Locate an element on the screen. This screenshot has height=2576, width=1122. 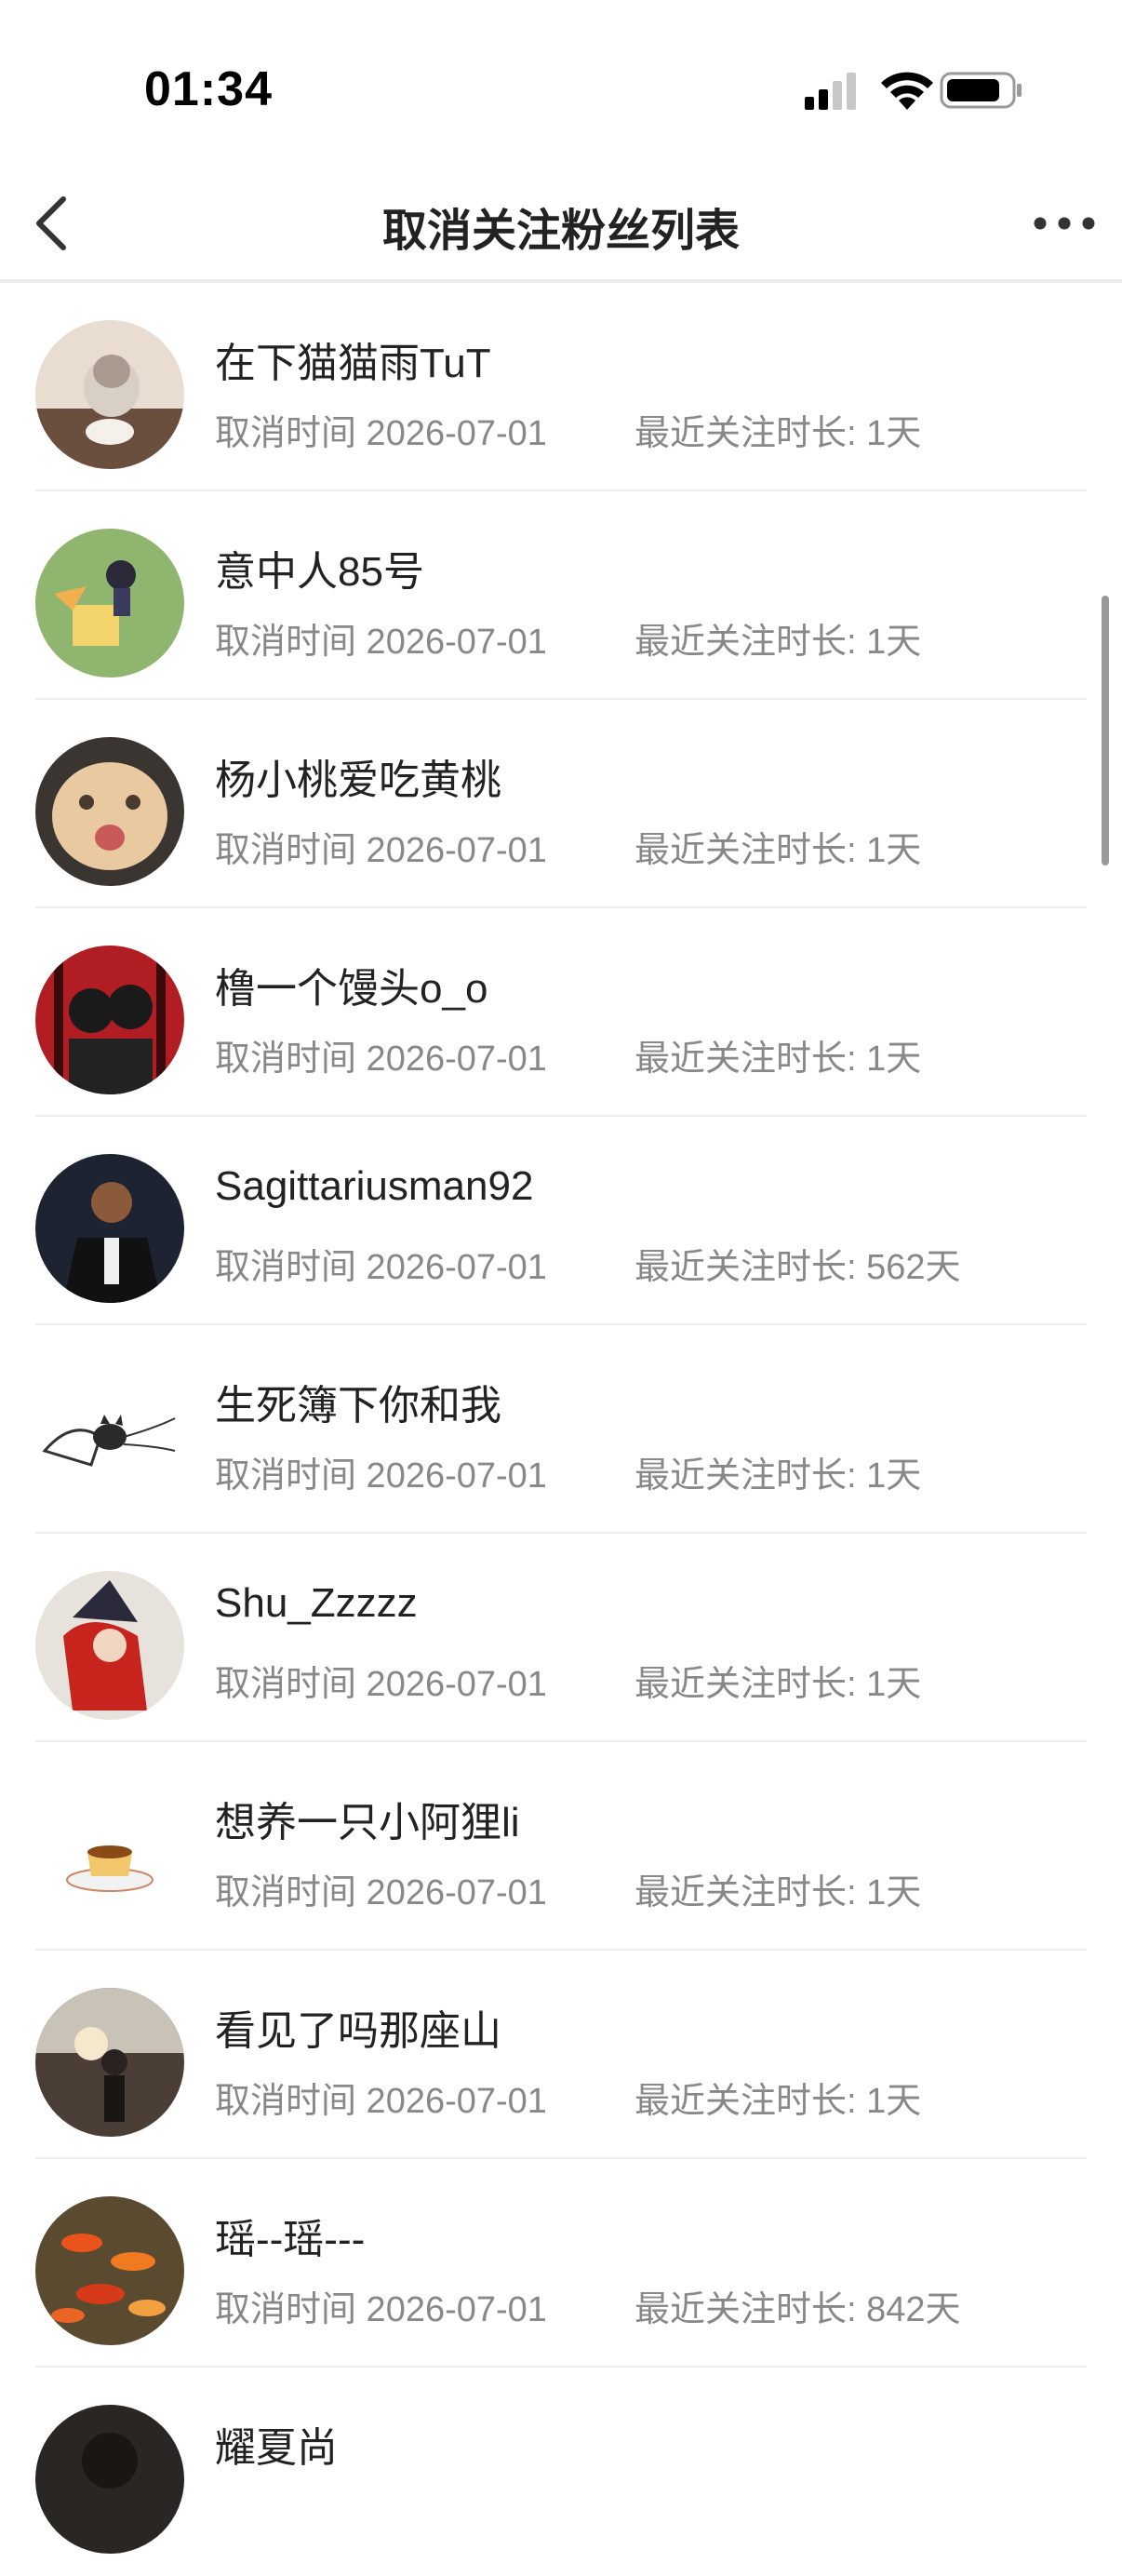
page-title: 取消关注粉丝列表 is located at coordinates (560, 231).